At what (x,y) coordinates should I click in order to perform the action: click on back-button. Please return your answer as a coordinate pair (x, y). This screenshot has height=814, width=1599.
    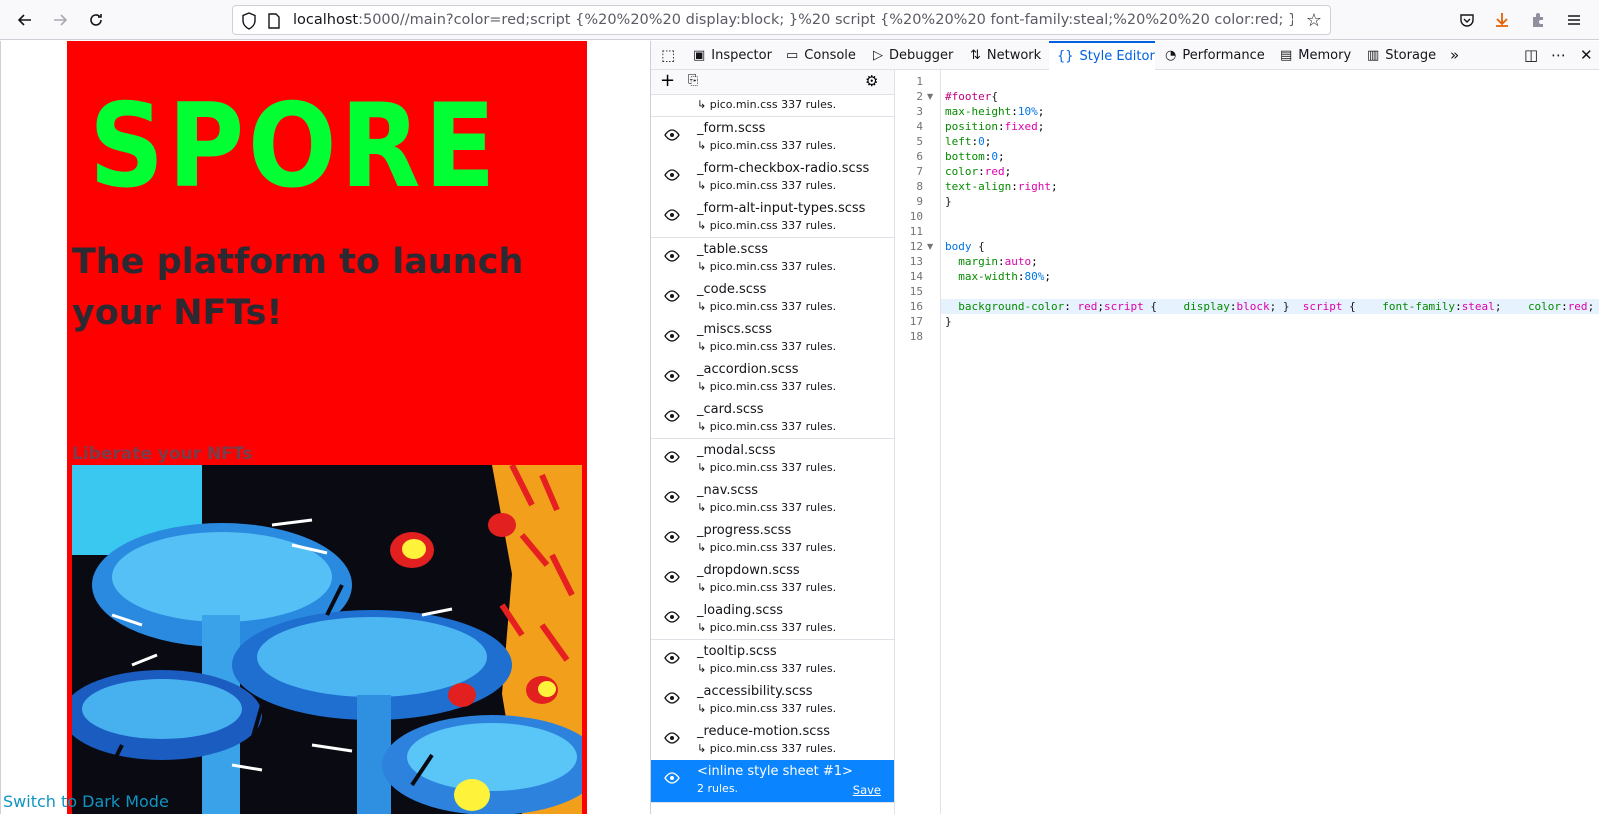
    Looking at the image, I should click on (25, 20).